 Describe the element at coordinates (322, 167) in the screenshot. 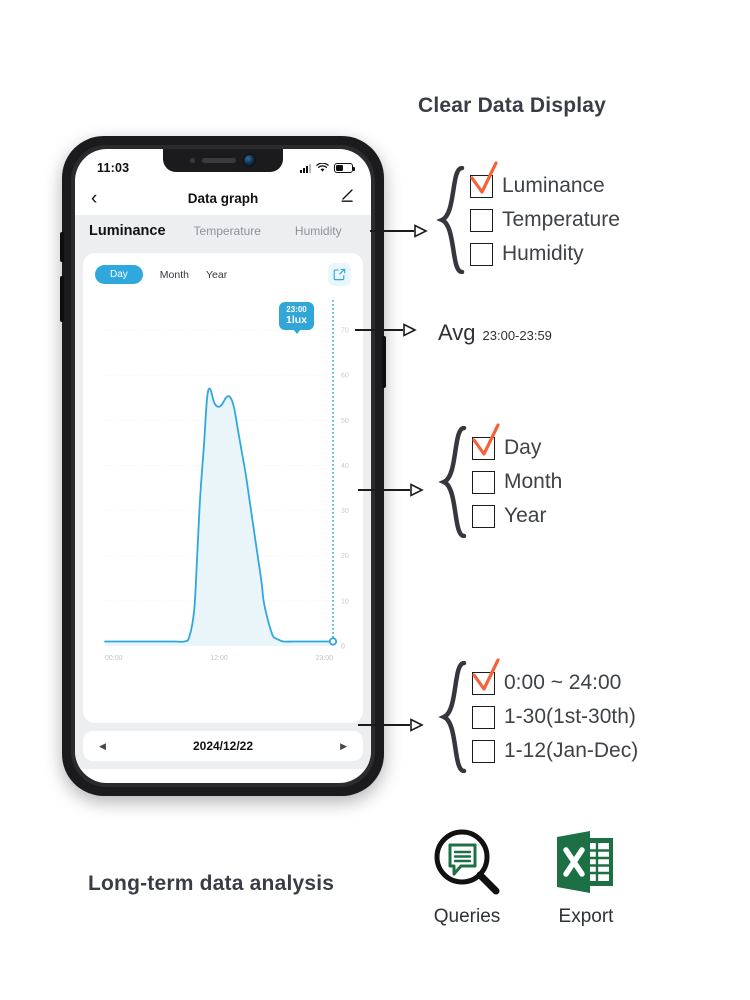

I see `wifi-icon` at that location.